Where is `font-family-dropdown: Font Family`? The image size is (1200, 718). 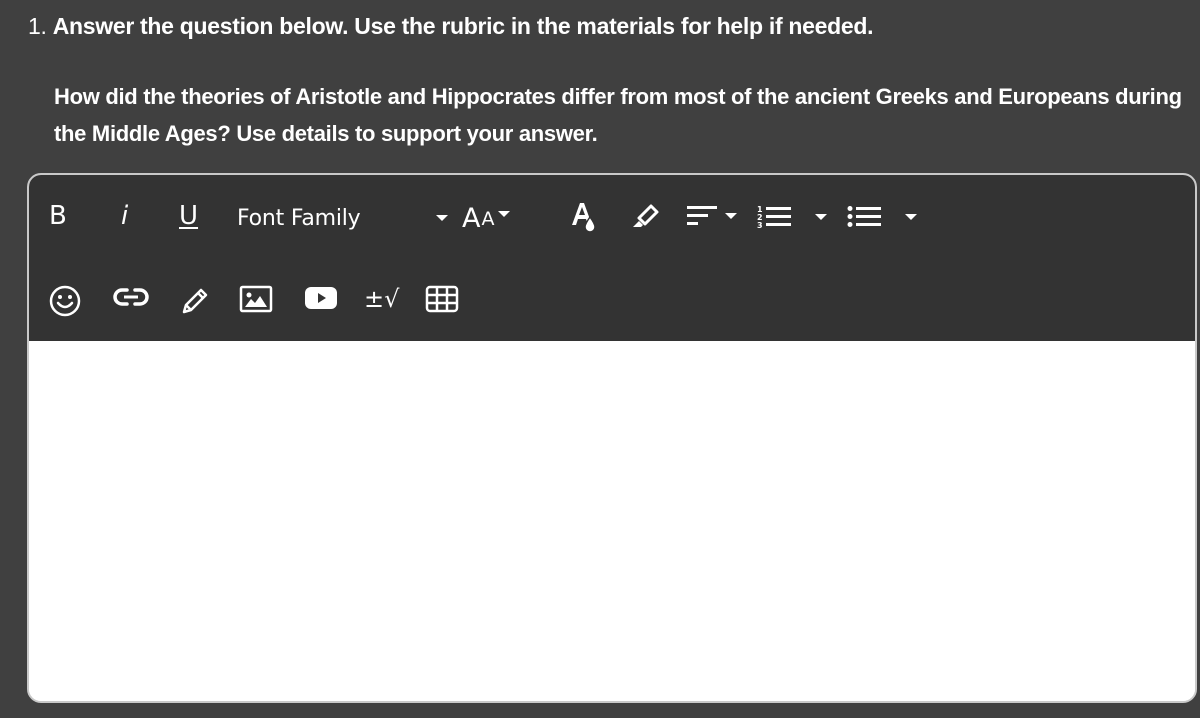
font-family-dropdown: Font Family is located at coordinates (343, 218).